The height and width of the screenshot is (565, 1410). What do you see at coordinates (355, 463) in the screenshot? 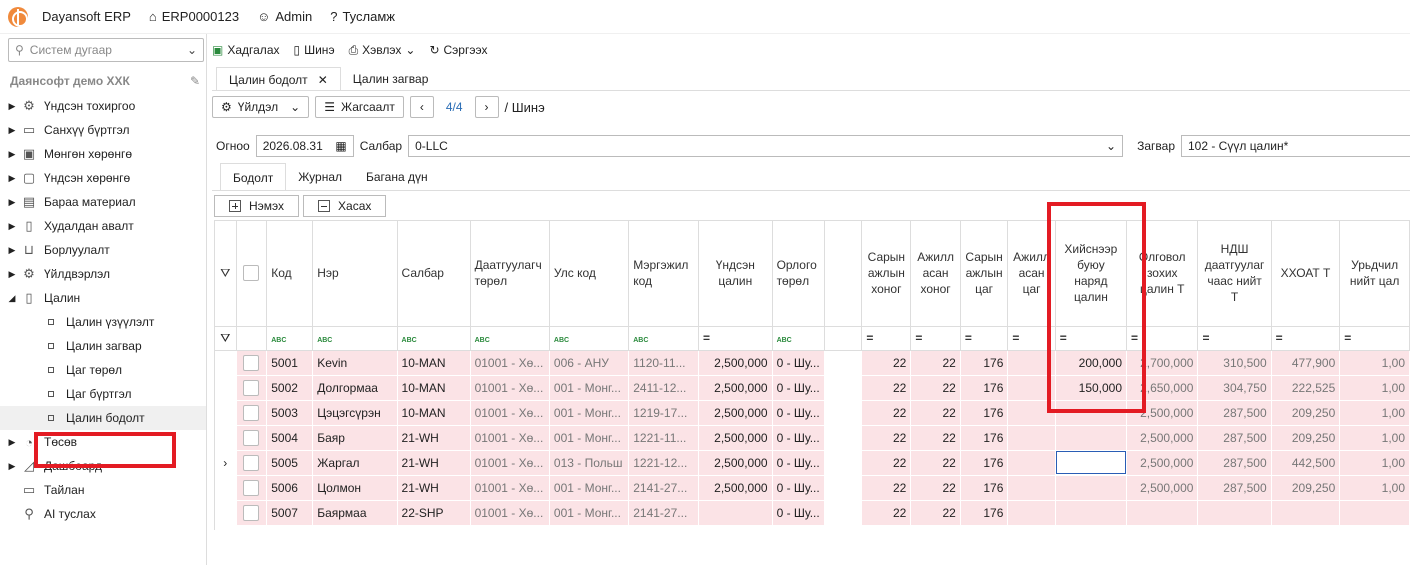
I see `table-cell: Жаргал` at bounding box center [355, 463].